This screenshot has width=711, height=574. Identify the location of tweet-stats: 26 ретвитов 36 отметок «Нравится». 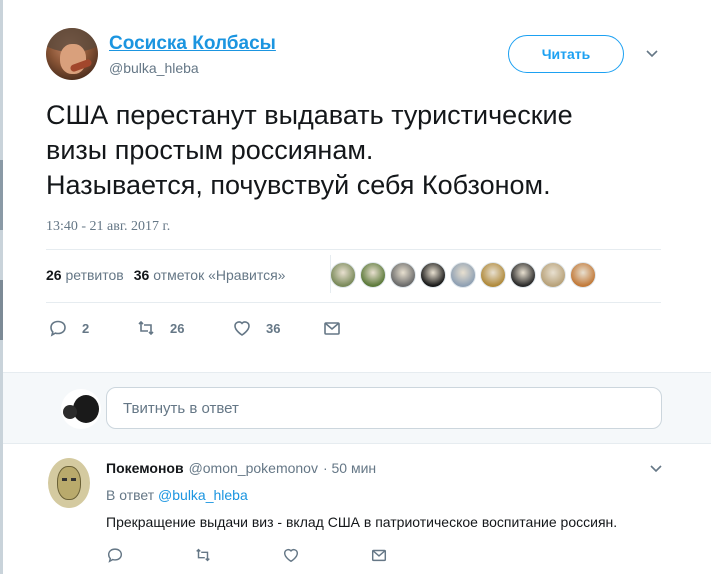
(165, 275).